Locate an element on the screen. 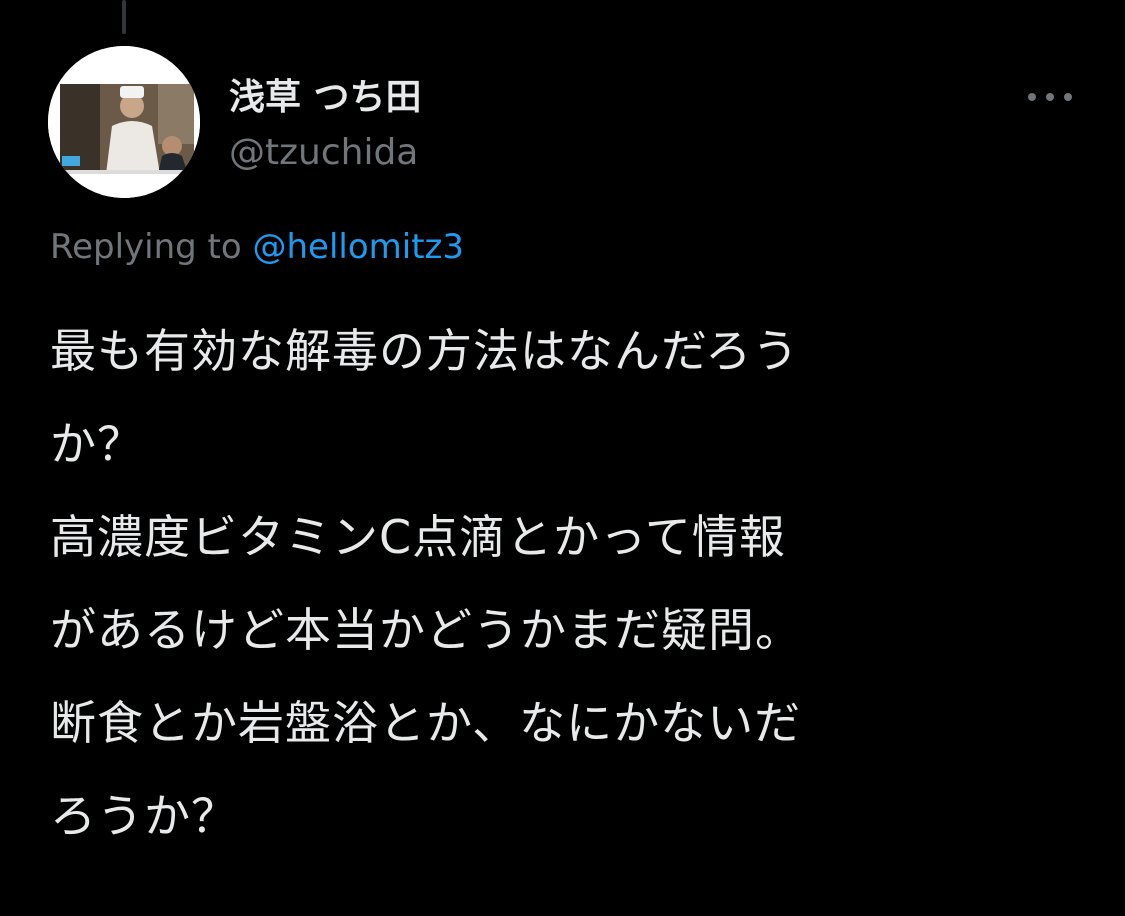  tweet-text-line: 高濃度ビタミンC点滴とかって情報 is located at coordinates (418, 537).